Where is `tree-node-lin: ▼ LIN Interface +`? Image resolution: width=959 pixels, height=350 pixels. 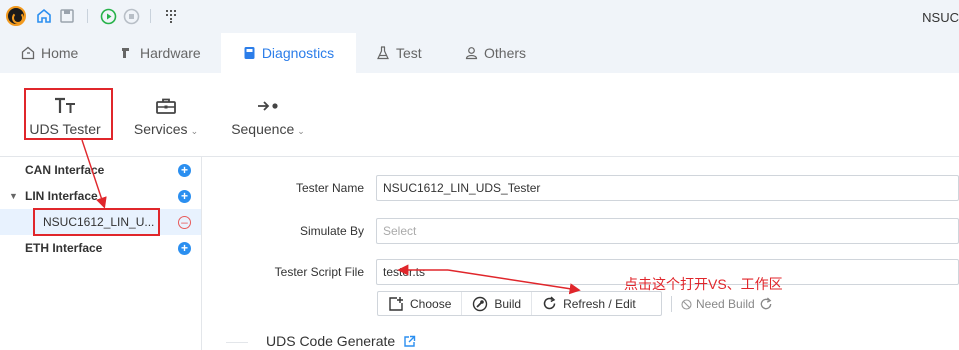
tree-node-lin: ▼ LIN Interface + is located at coordinates (100, 196).